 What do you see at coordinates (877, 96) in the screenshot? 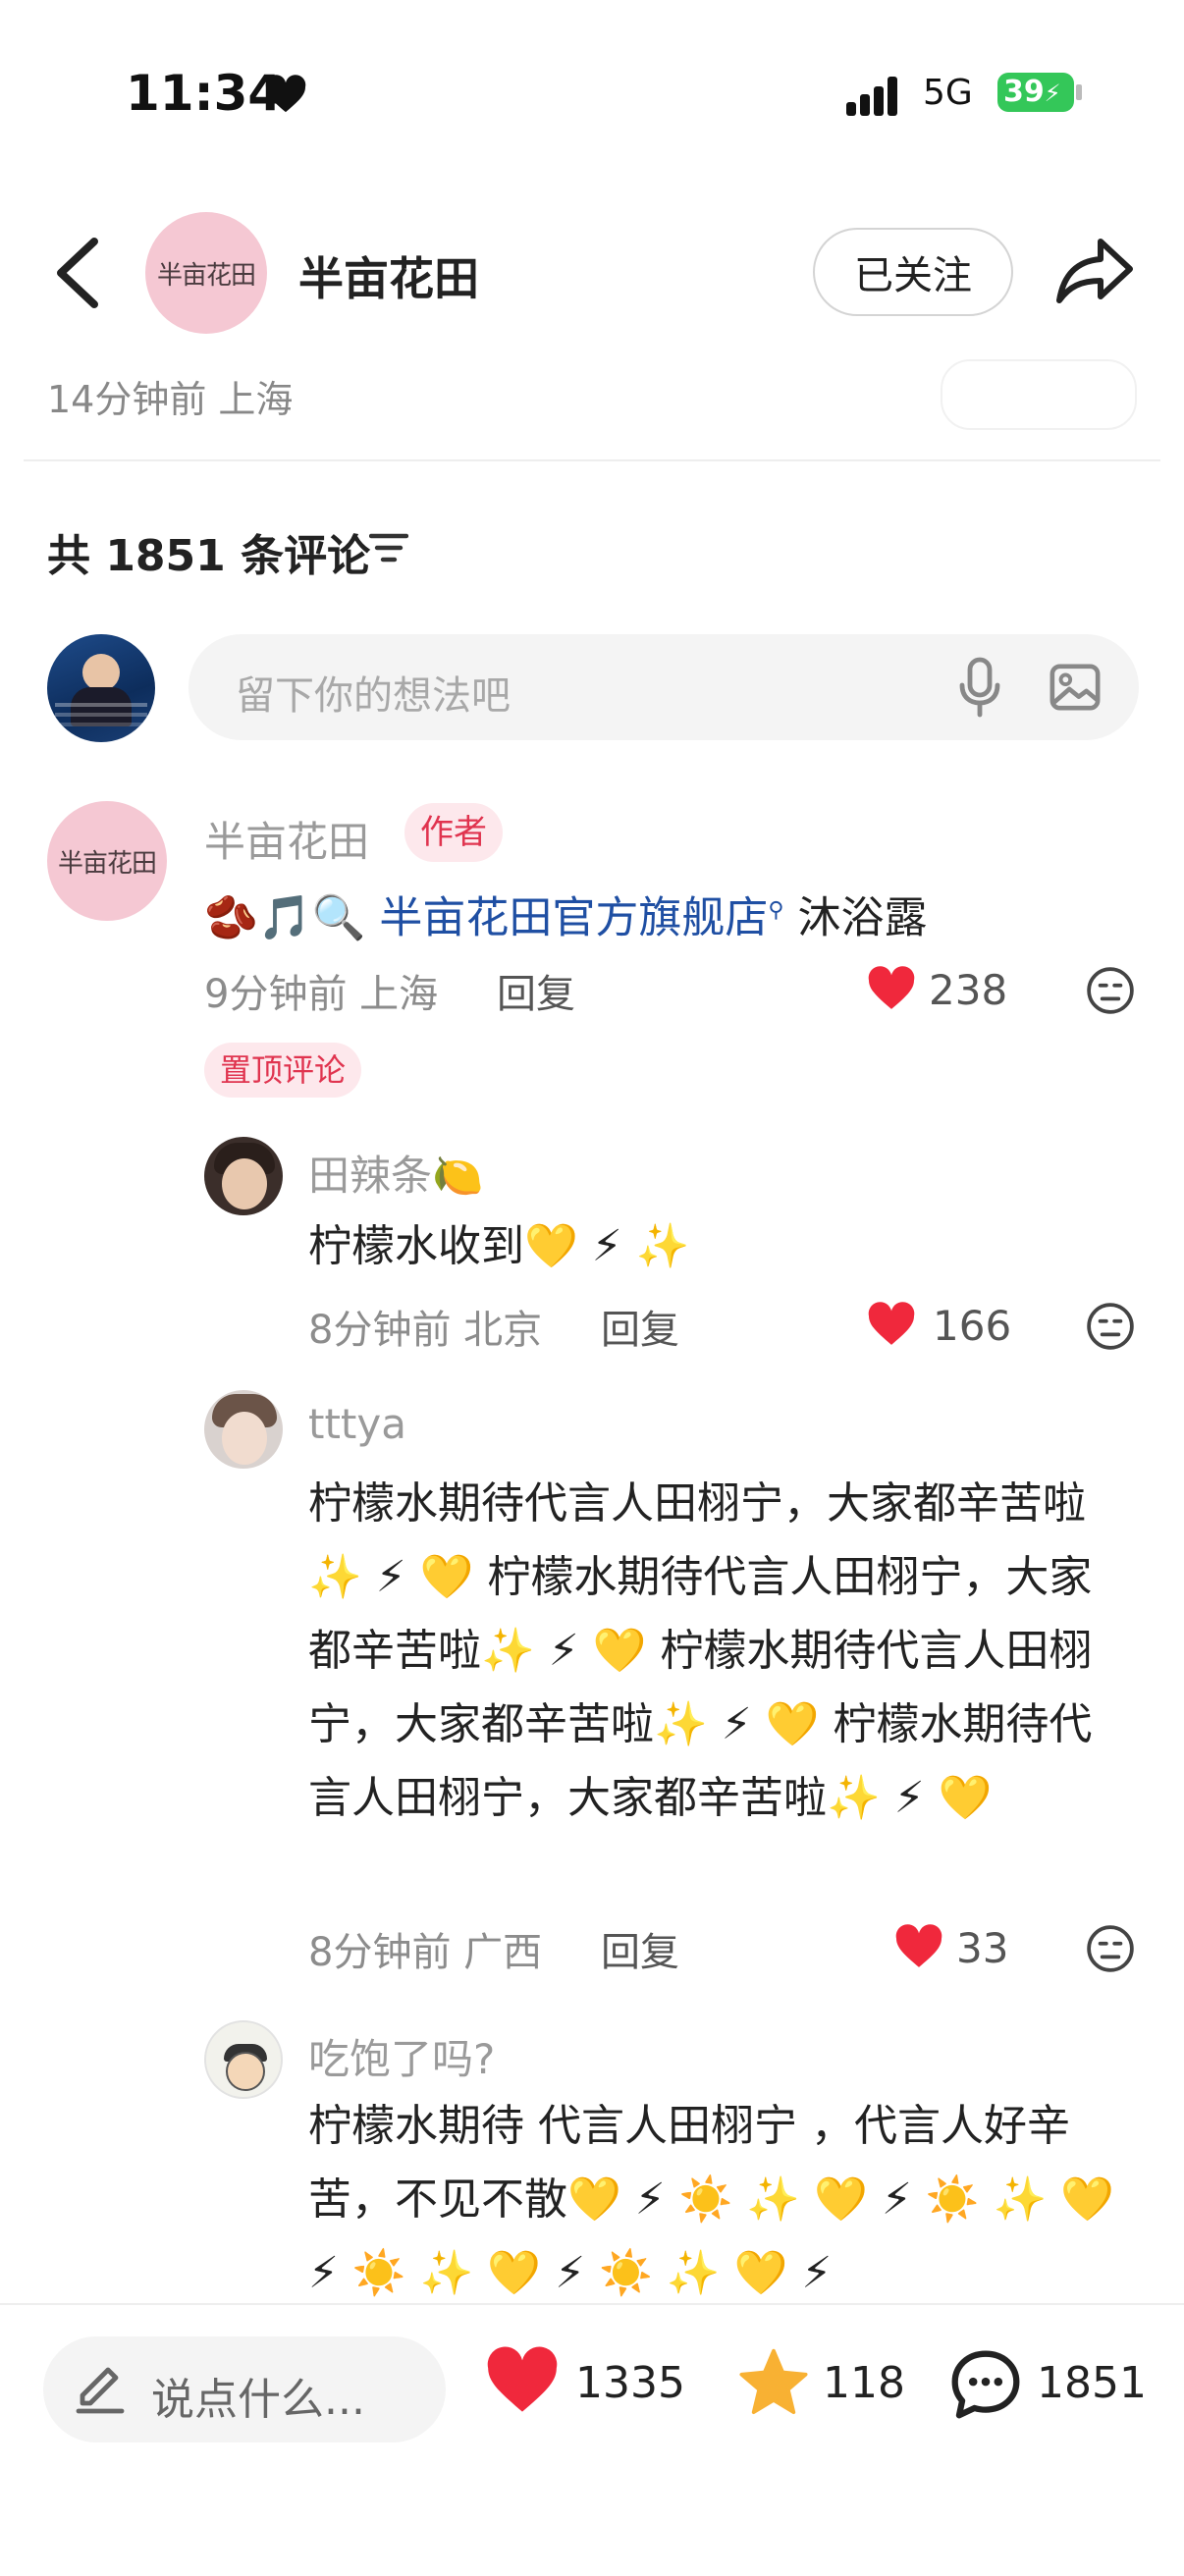
I see `signal-icon` at bounding box center [877, 96].